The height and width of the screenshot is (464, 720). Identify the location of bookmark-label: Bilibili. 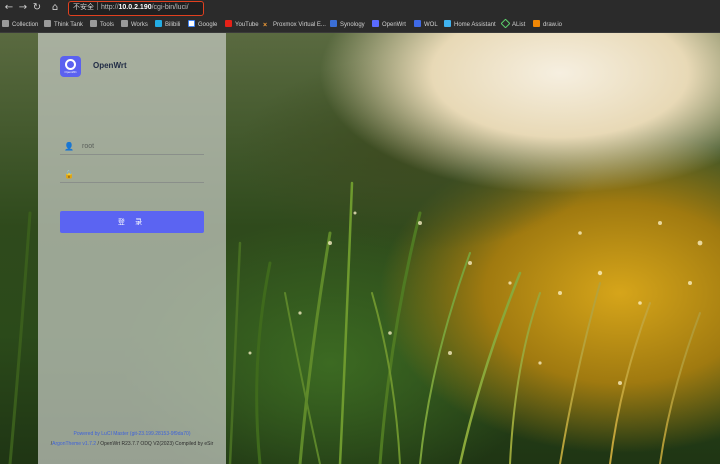
(173, 25).